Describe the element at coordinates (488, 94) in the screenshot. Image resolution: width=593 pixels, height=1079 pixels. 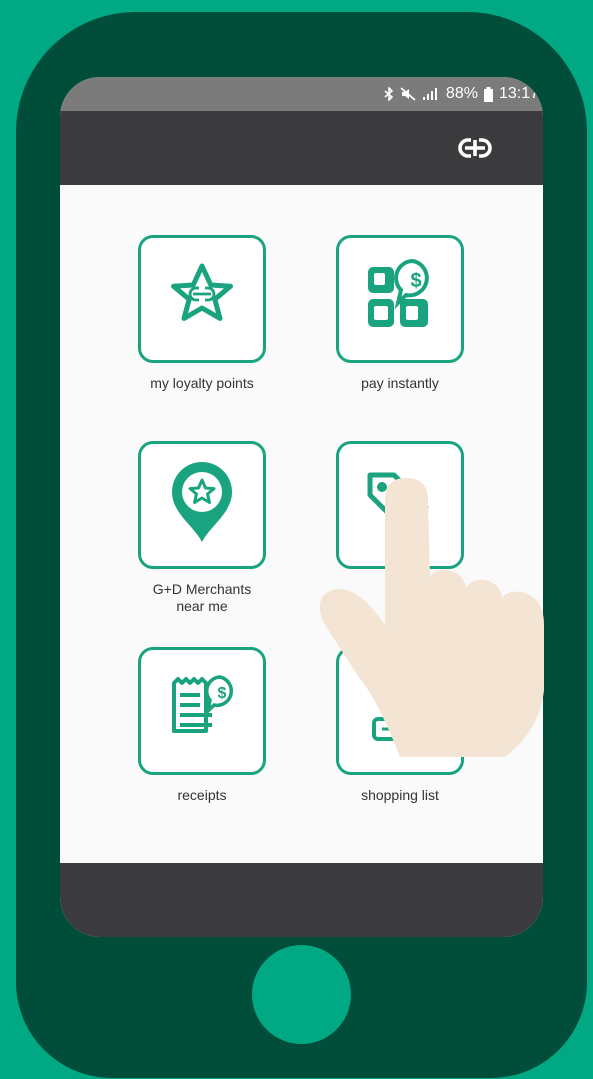
I see `battery-icon` at that location.